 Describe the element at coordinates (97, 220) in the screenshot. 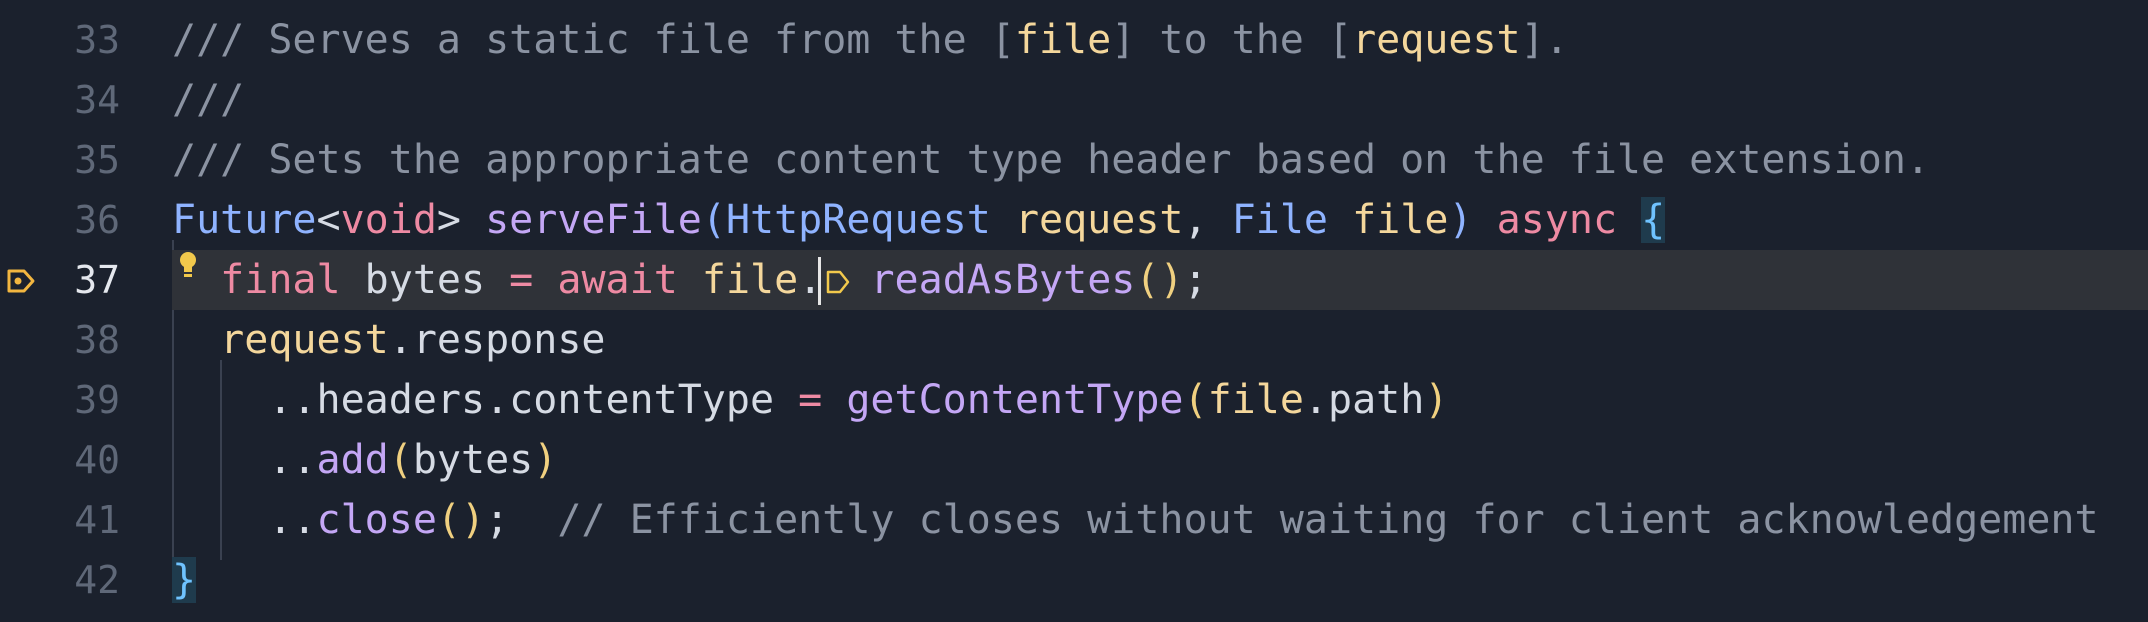

I see `line-number: 36` at that location.